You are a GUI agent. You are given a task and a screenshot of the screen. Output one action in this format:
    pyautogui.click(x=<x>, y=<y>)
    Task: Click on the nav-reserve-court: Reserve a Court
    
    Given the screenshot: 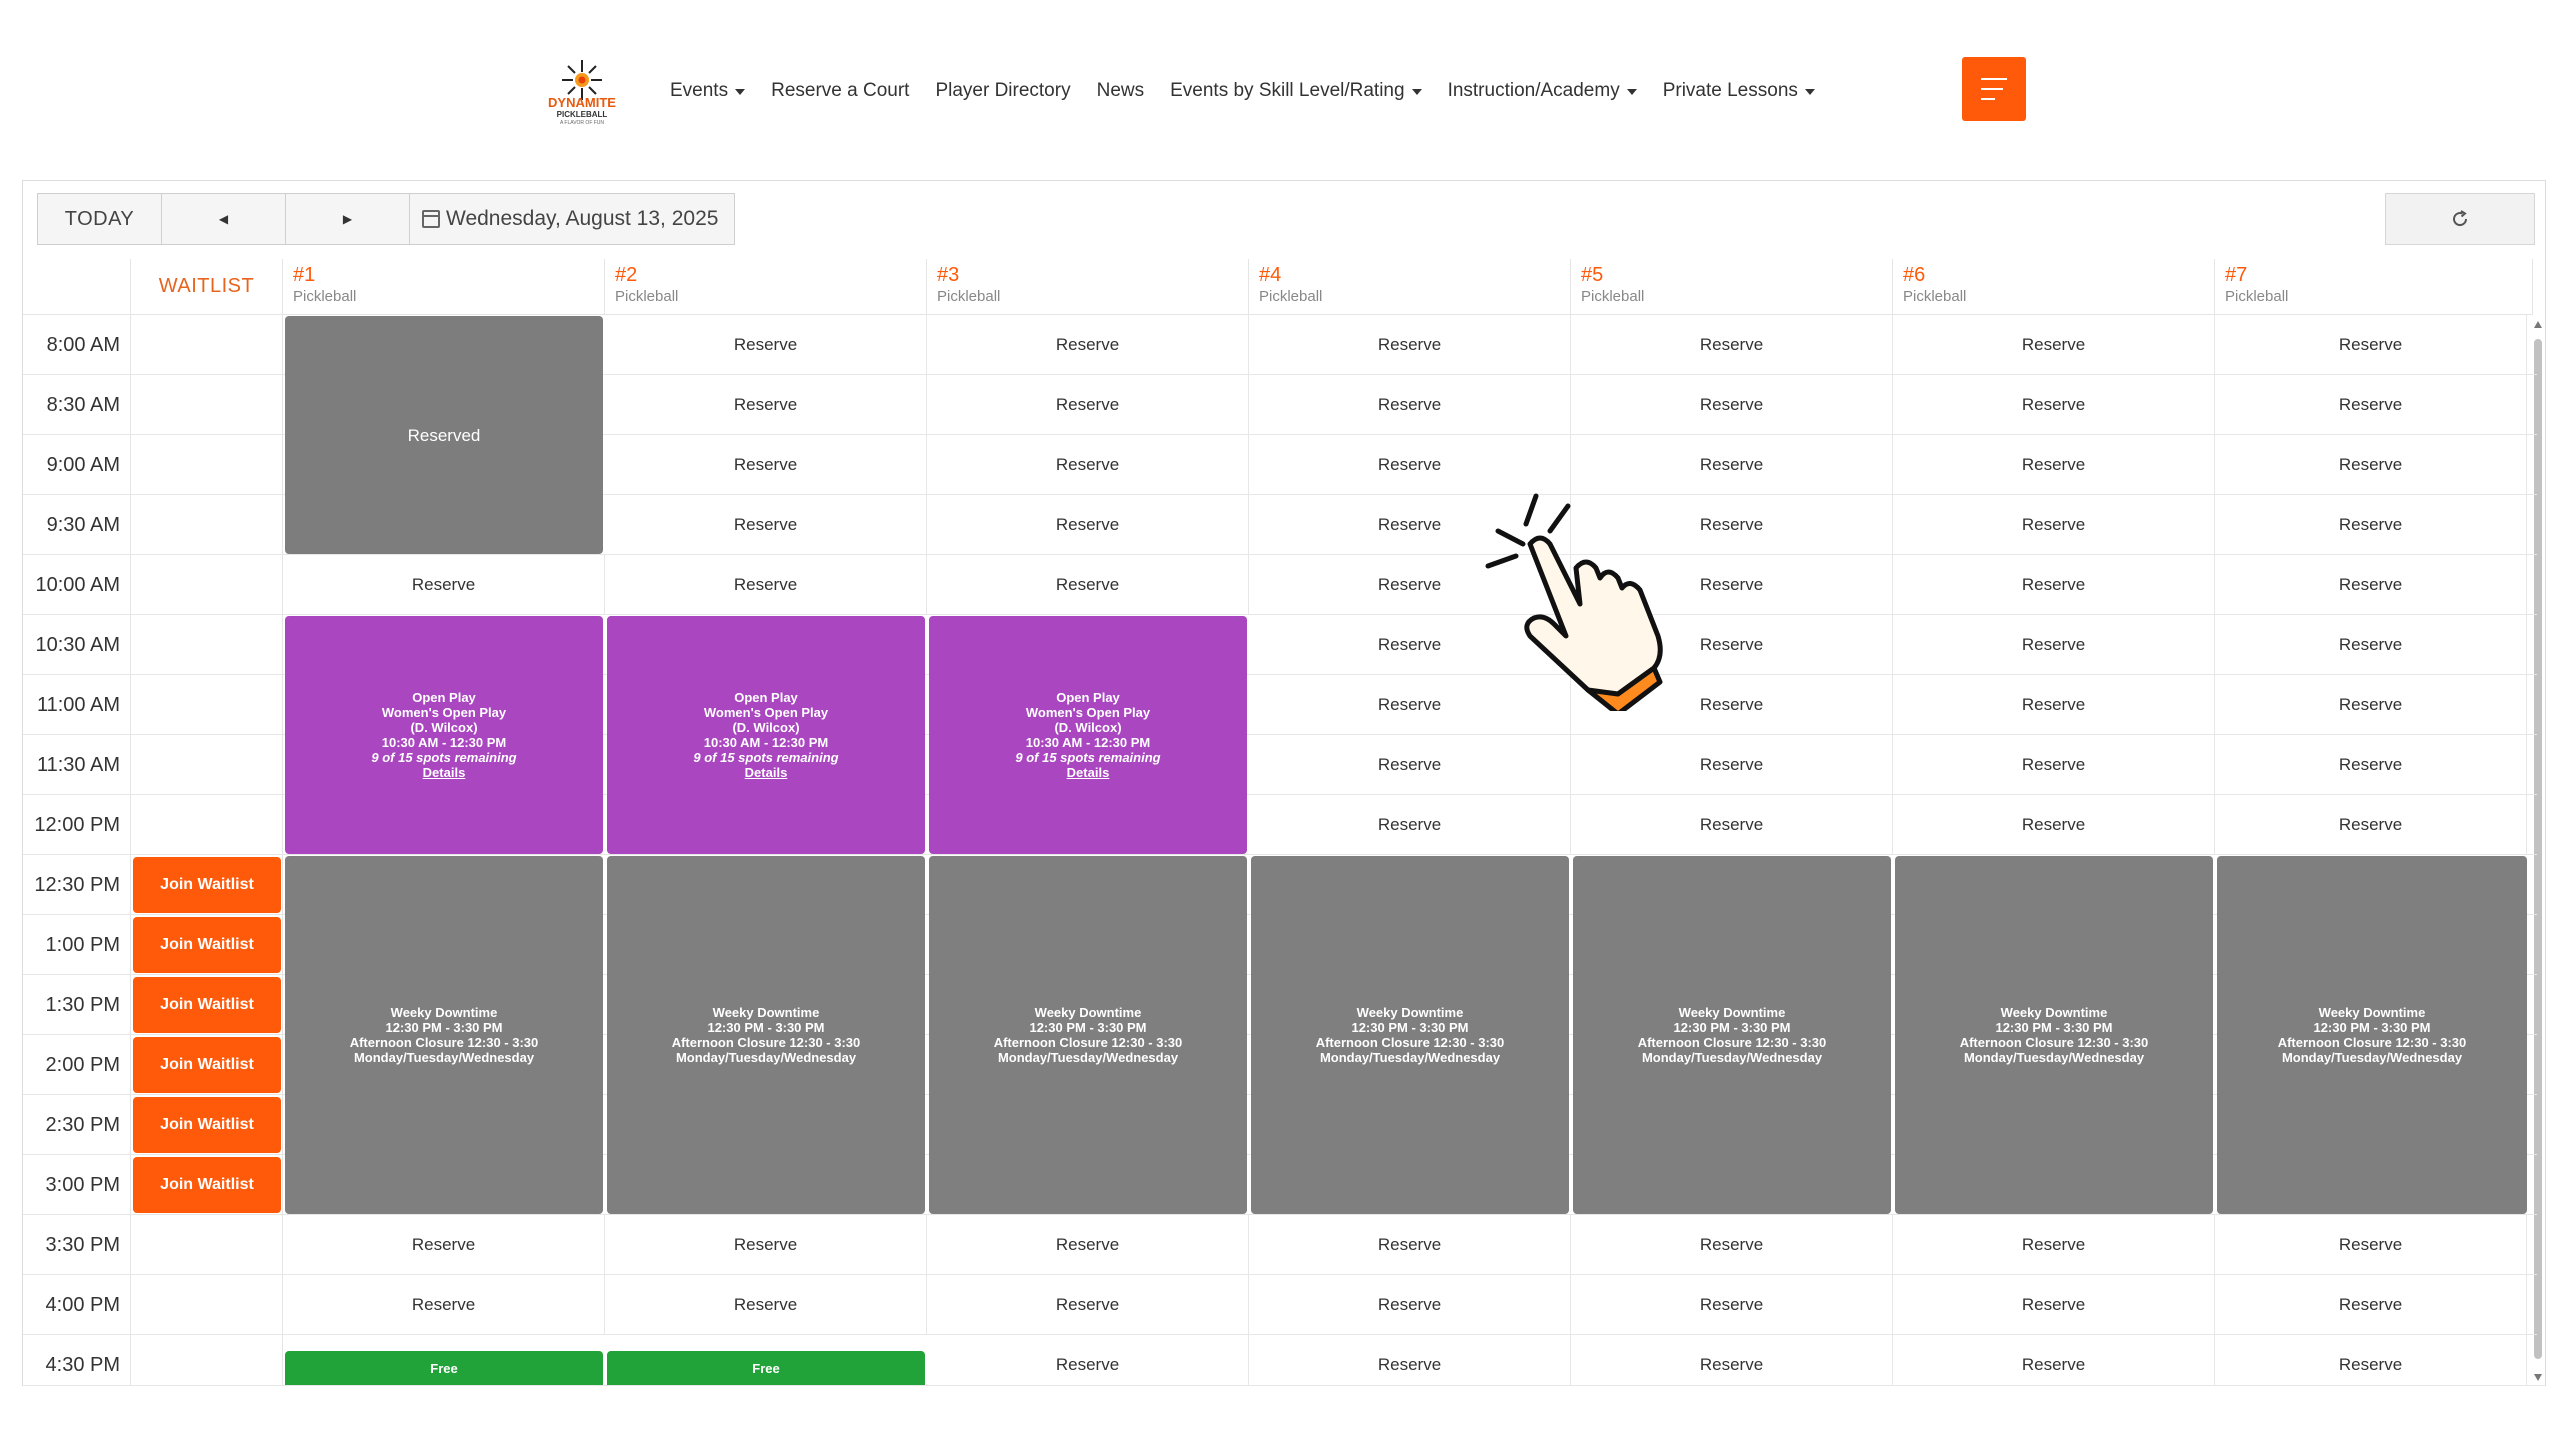 What is the action you would take?
    pyautogui.click(x=840, y=91)
    